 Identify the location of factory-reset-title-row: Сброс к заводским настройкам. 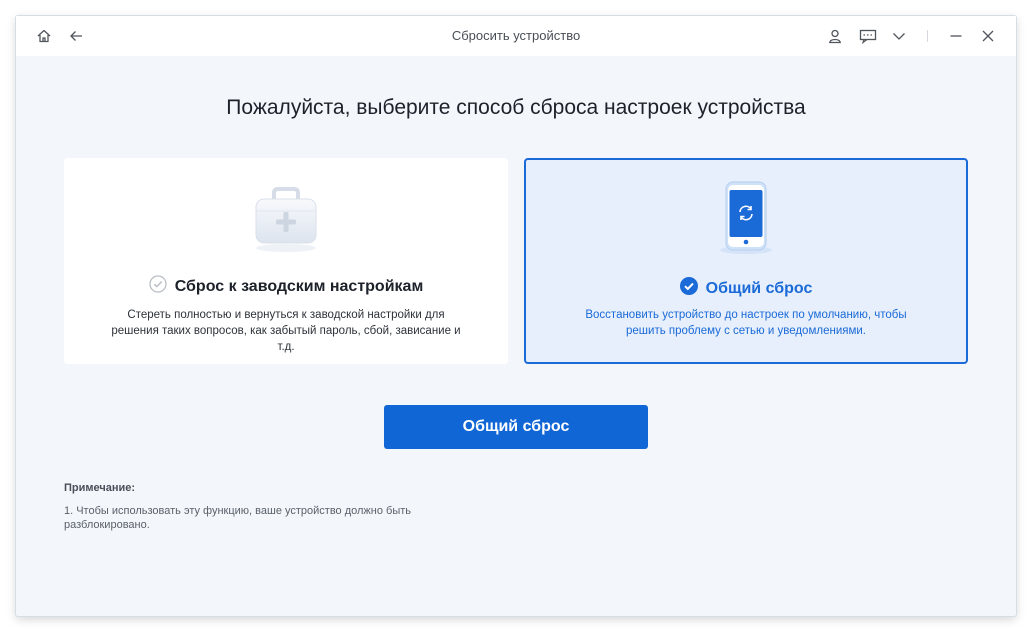
(286, 286).